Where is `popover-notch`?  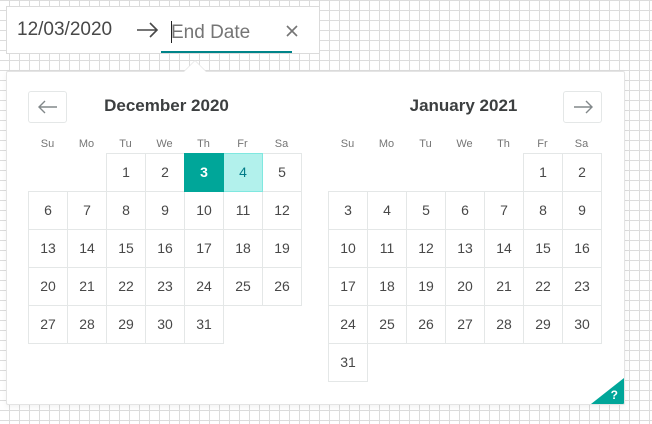
popover-notch is located at coordinates (195, 66).